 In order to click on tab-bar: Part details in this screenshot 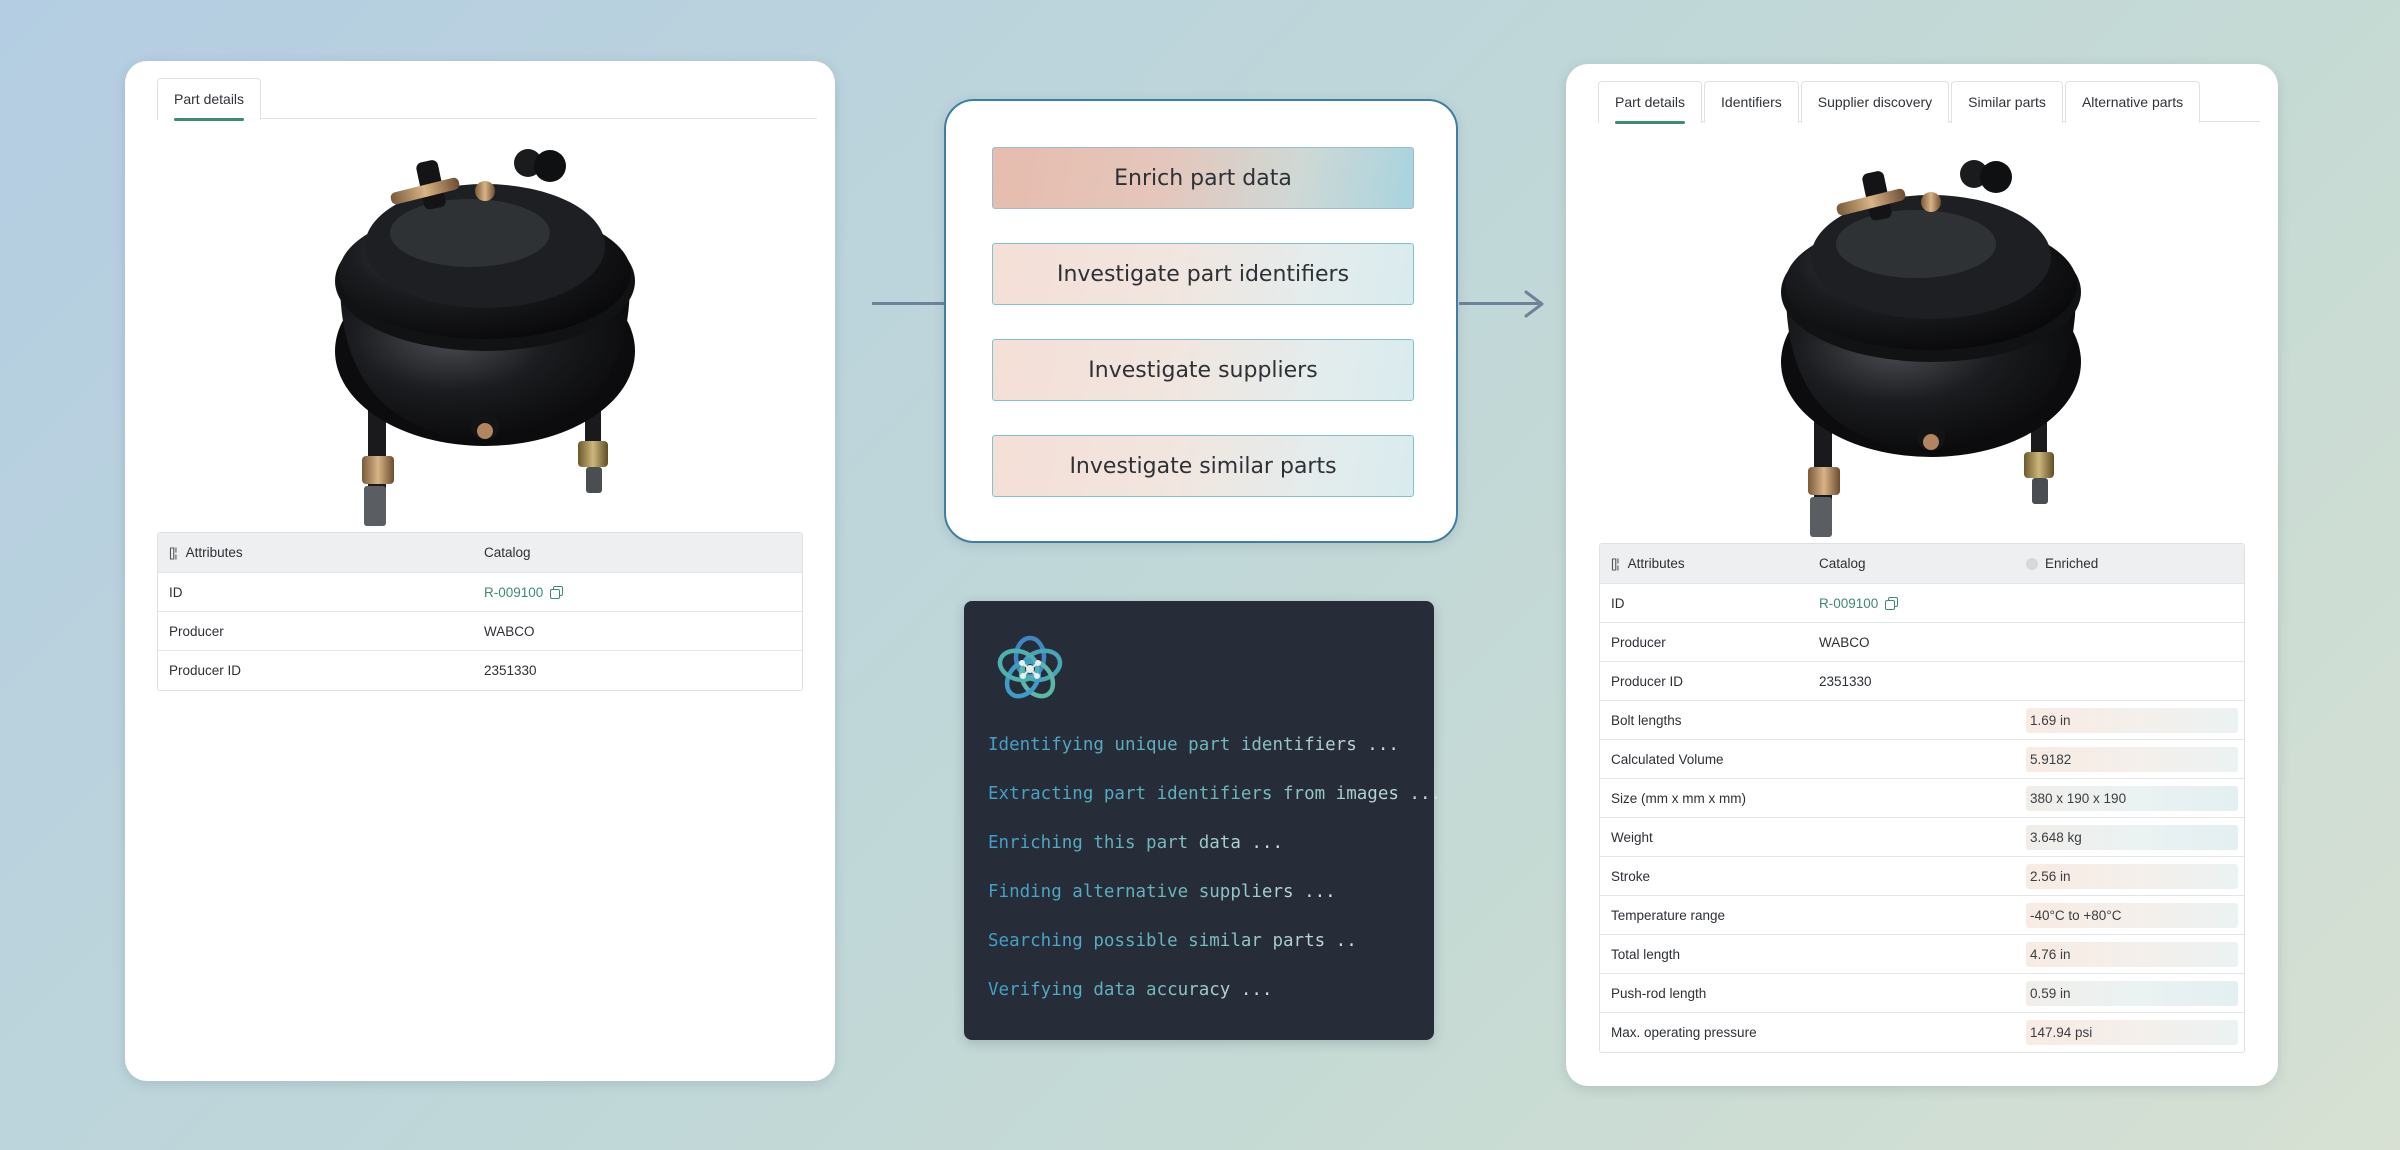, I will do `click(487, 99)`.